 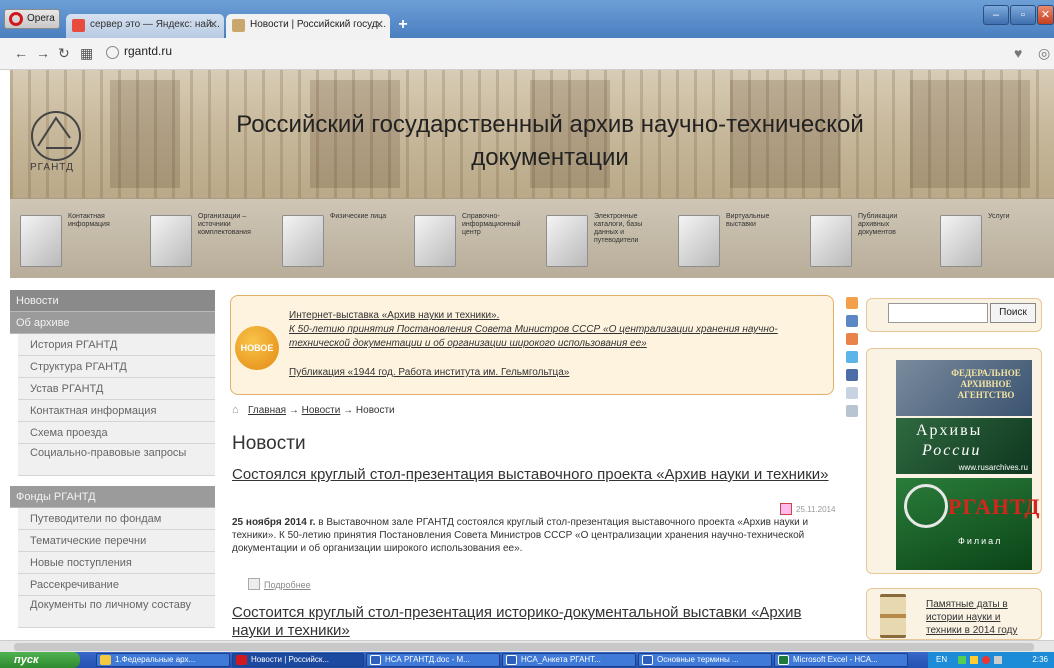 What do you see at coordinates (1044, 53) in the screenshot?
I see `extensions-icon: ◎` at bounding box center [1044, 53].